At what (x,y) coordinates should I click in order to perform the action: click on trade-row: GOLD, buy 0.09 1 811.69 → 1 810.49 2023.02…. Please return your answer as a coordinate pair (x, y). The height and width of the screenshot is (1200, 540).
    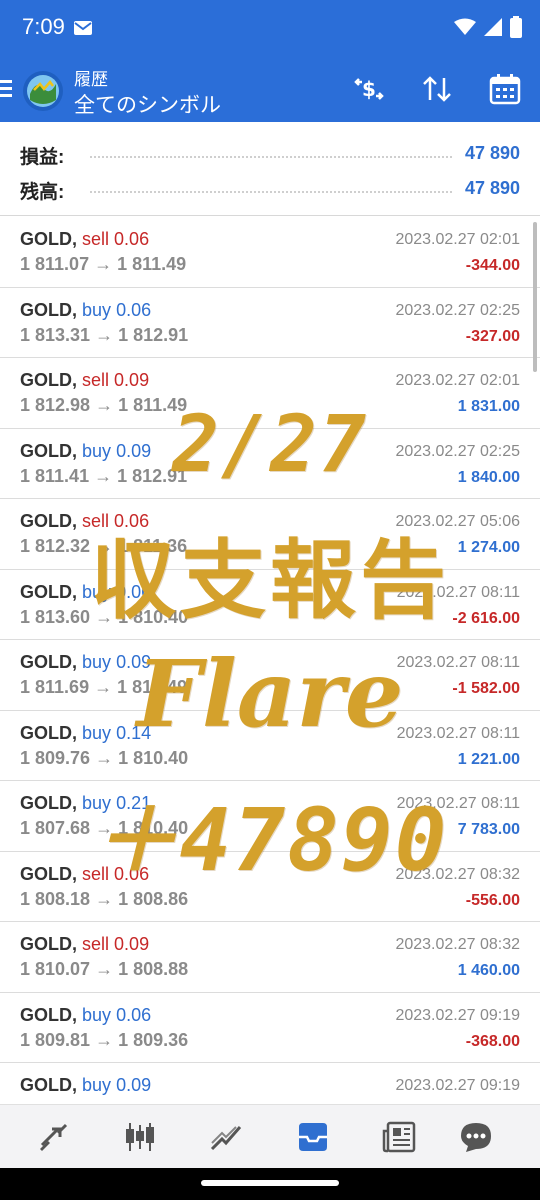
    Looking at the image, I should click on (270, 675).